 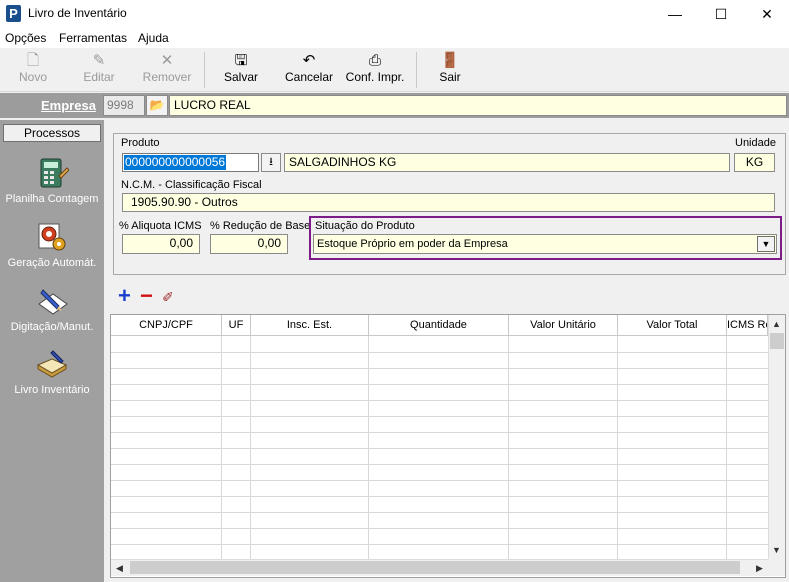 What do you see at coordinates (124, 296) in the screenshot?
I see `add-icon: +` at bounding box center [124, 296].